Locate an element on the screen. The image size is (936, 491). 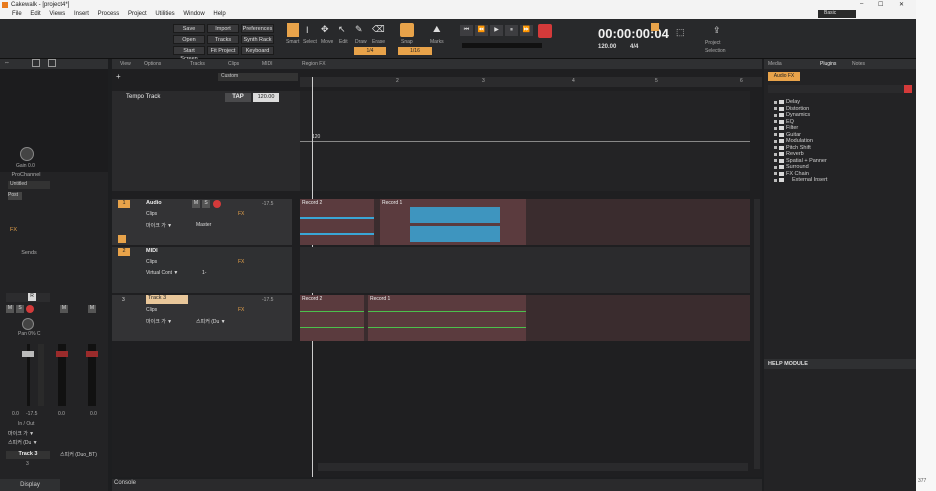
maximize-button: ☐ is located at coordinates (880, 4).